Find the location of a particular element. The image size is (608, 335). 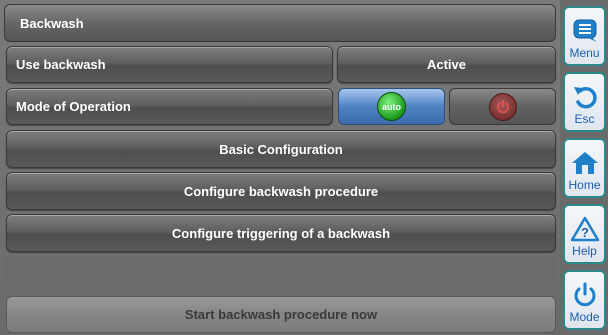

start-backwash-button: Start backwash procedure now is located at coordinates (281, 314).